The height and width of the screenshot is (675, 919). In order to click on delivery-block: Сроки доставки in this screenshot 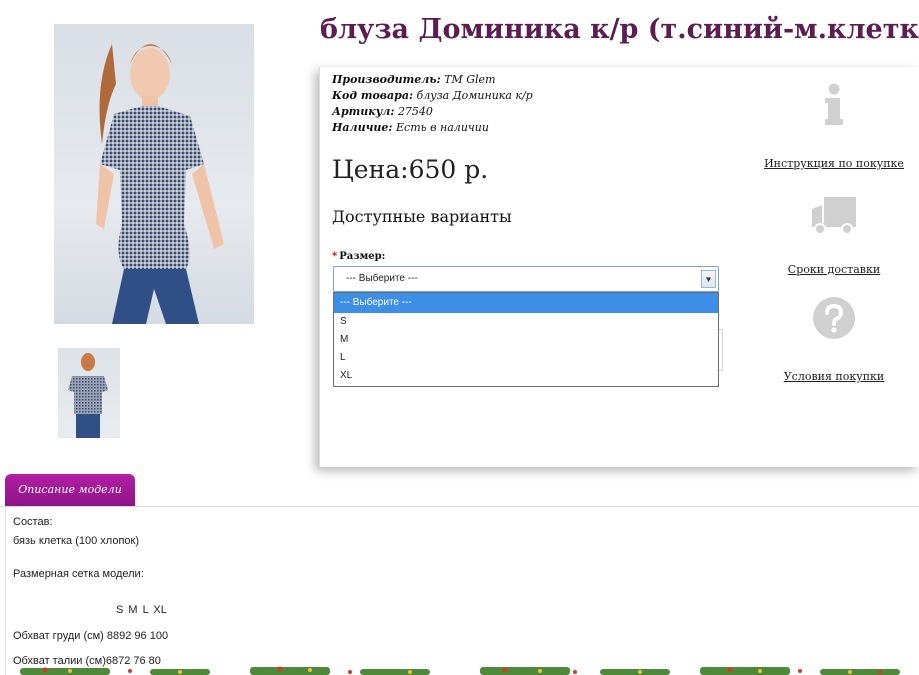, I will do `click(834, 235)`.